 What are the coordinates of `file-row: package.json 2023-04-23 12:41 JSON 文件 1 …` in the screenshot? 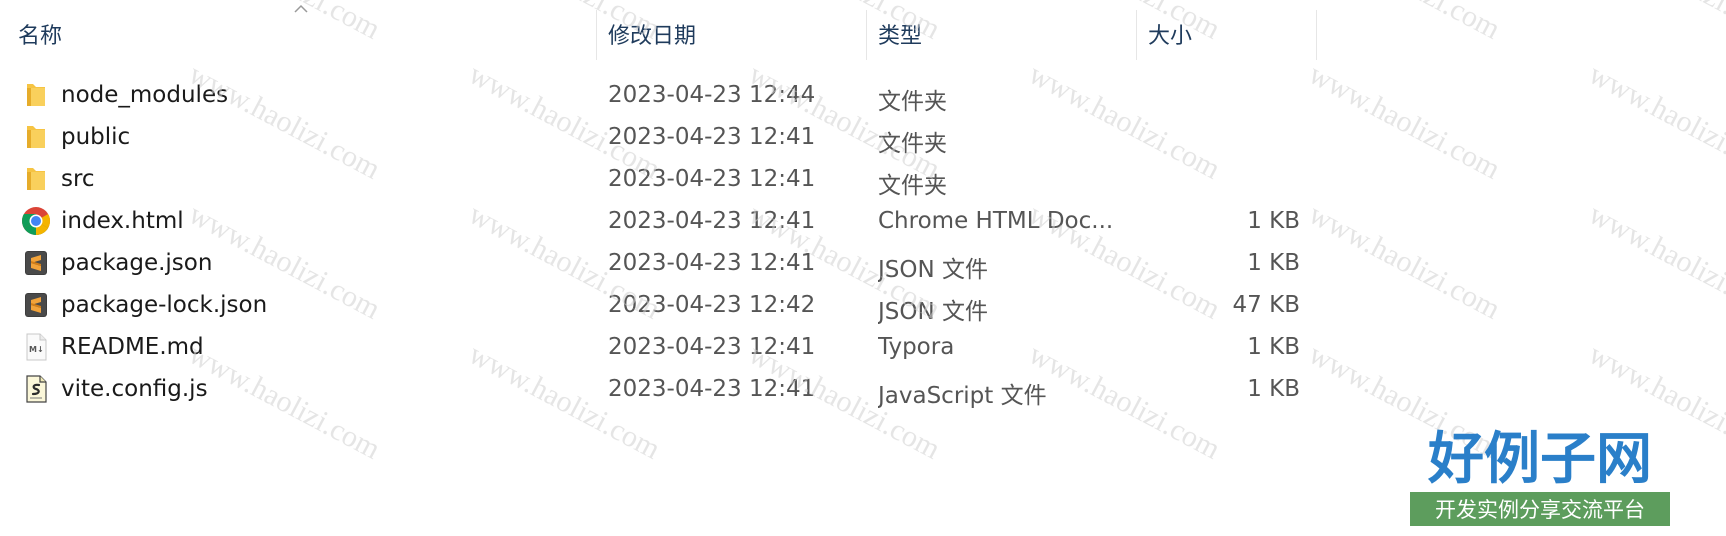 It's located at (665, 263).